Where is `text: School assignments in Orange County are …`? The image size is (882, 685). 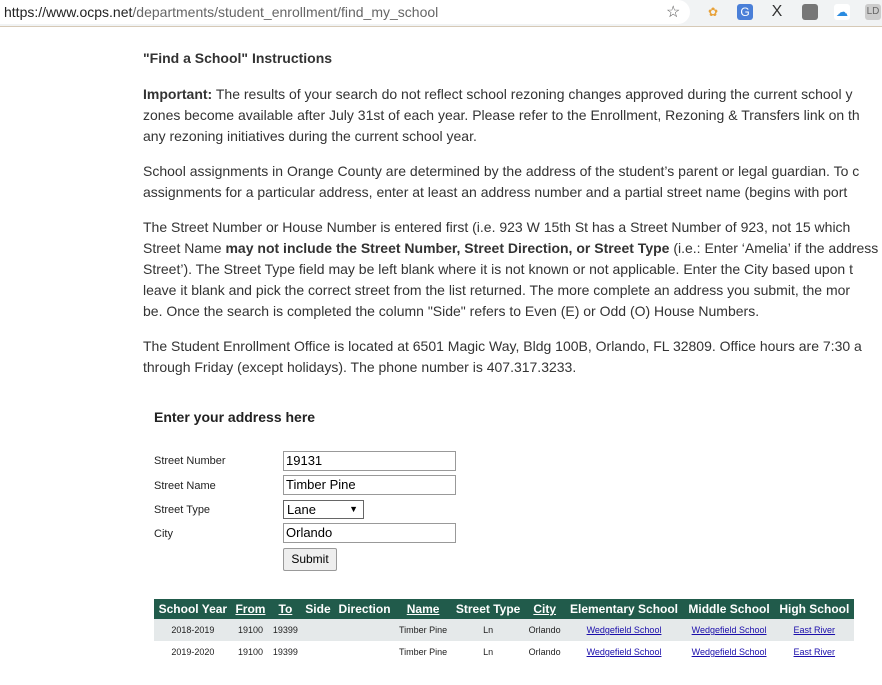 text: School assignments in Orange County are … is located at coordinates (501, 171).